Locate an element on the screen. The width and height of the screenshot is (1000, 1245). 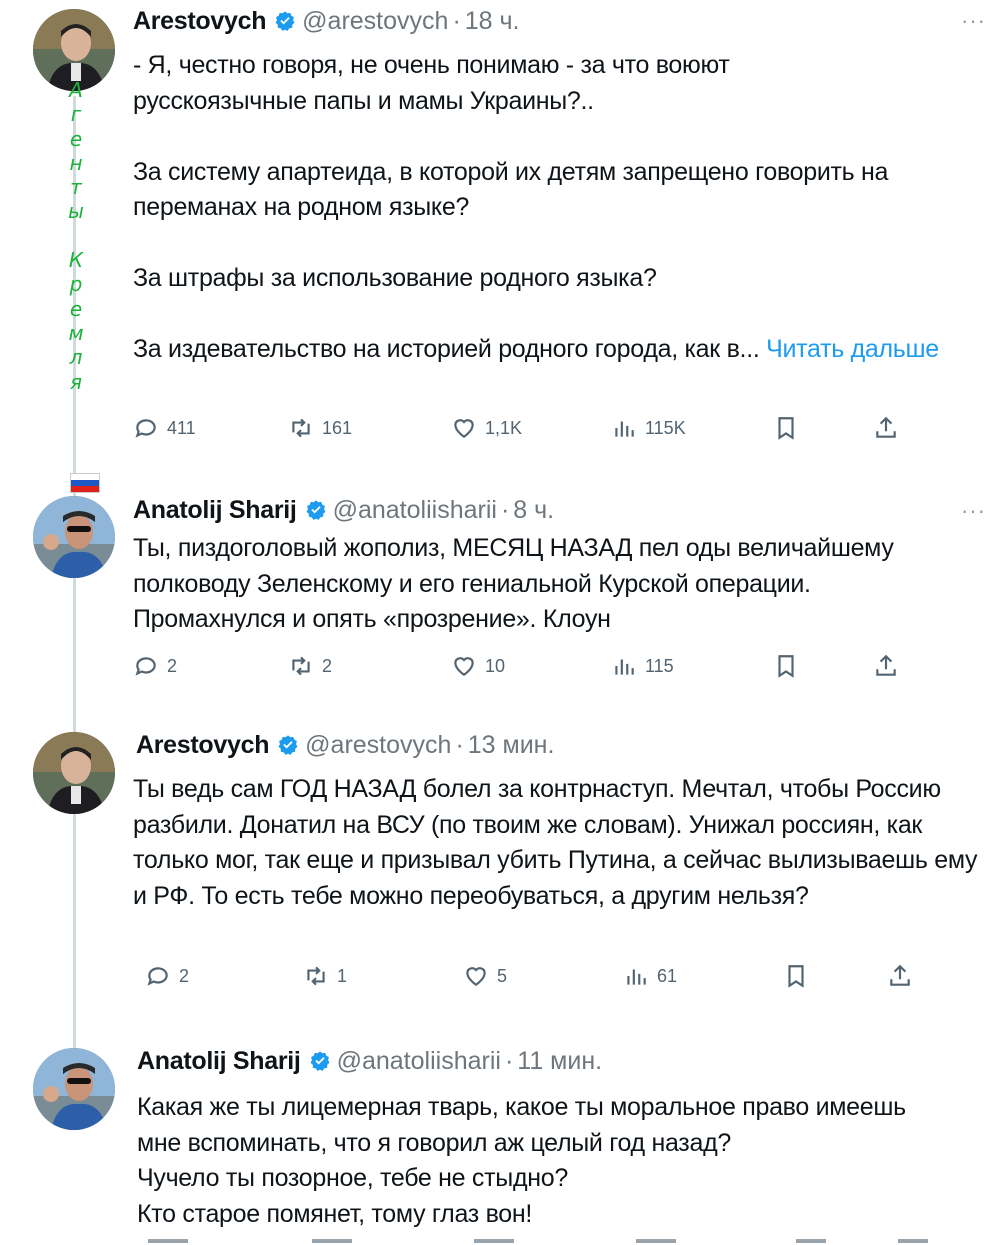
overlay-letter: л is located at coordinates (76, 357).